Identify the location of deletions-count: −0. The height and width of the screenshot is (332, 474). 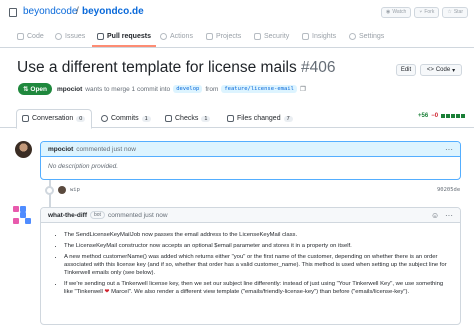
(435, 116).